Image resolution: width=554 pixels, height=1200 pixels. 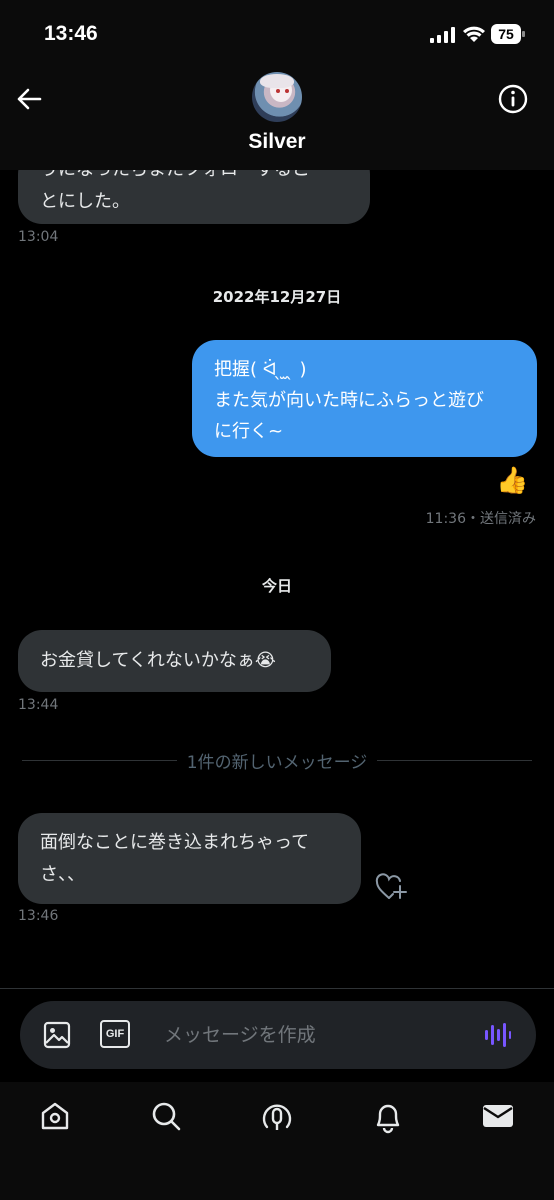 What do you see at coordinates (260, 369) in the screenshot?
I see `message-text-line: 把握( ᐛ ̖ ̫ ̖ )` at bounding box center [260, 369].